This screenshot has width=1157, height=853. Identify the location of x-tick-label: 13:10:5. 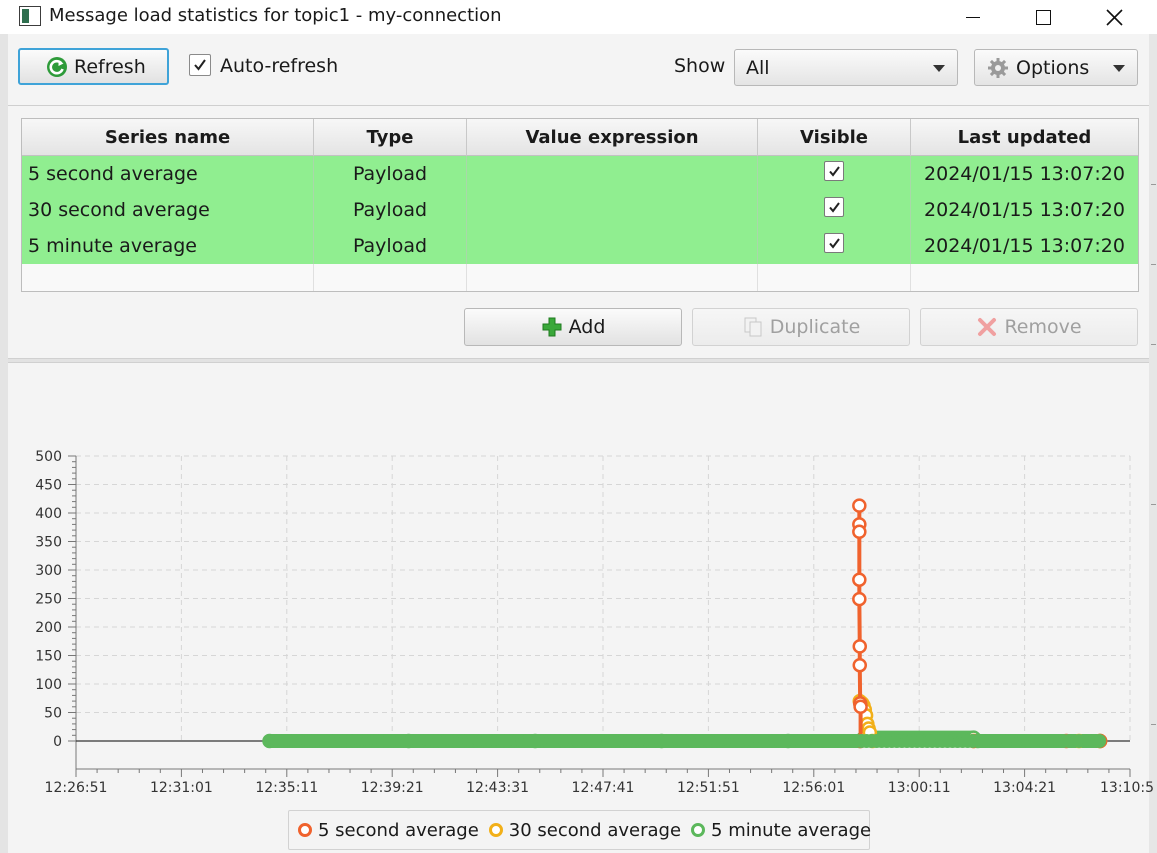
(1127, 788).